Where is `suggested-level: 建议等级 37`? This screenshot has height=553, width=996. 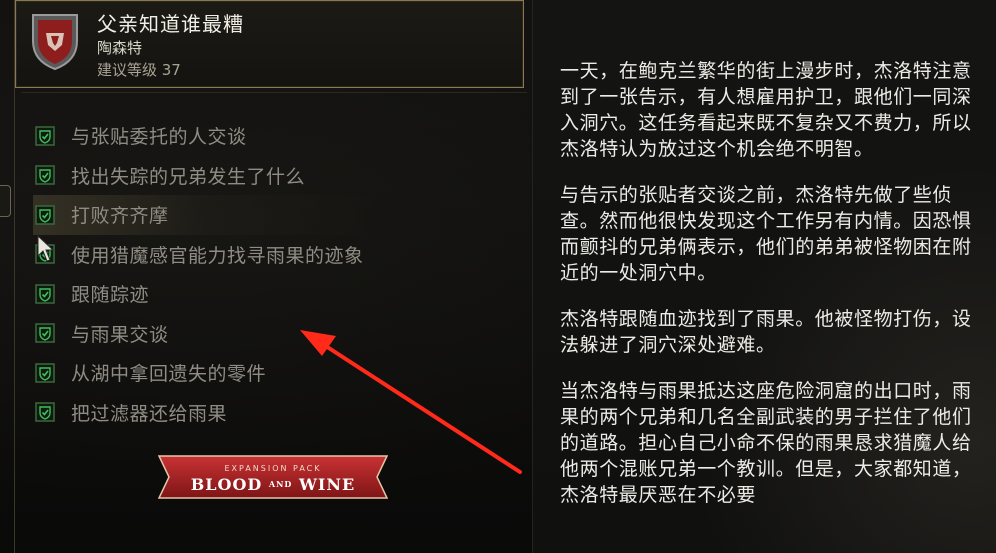 suggested-level: 建议等级 37 is located at coordinates (139, 70).